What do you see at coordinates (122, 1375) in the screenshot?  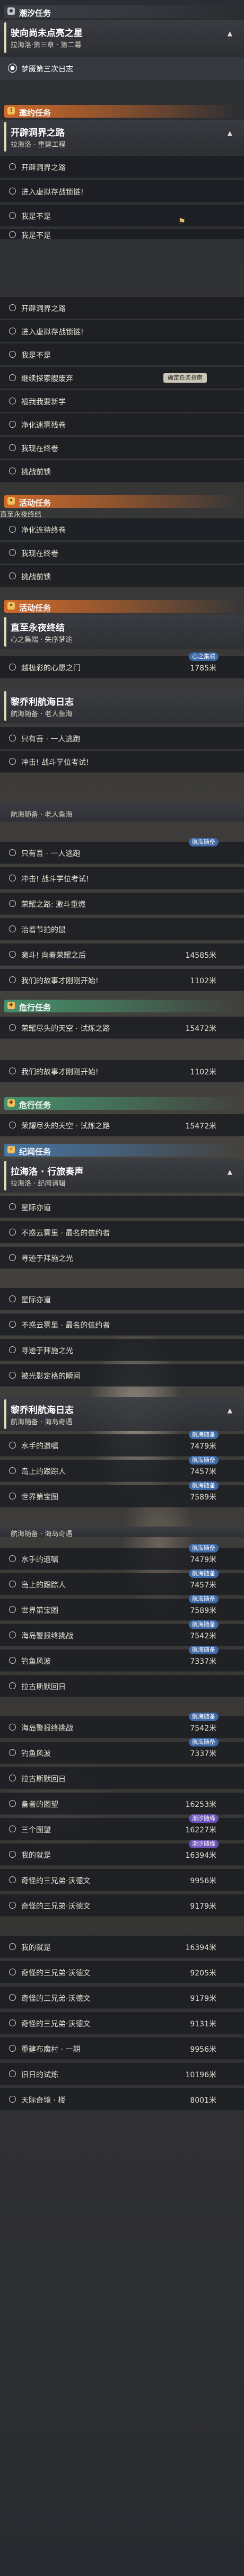 I see `task-row: 被光影定格的瞬间` at bounding box center [122, 1375].